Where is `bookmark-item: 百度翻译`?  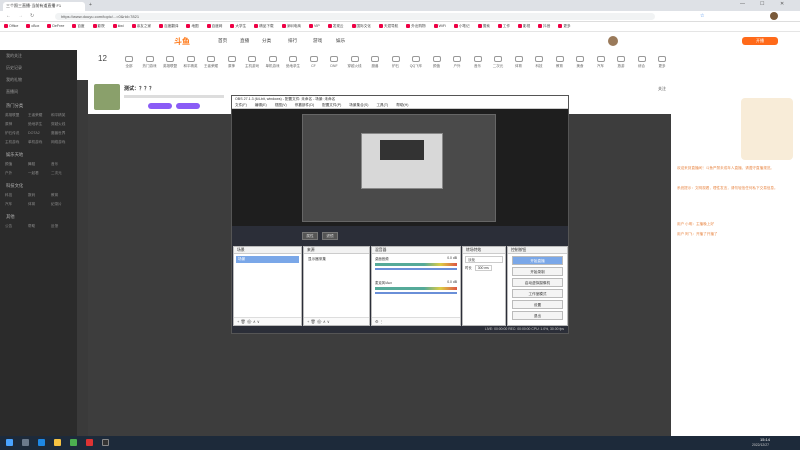 bookmark-item: 百度翻译 is located at coordinates (168, 26).